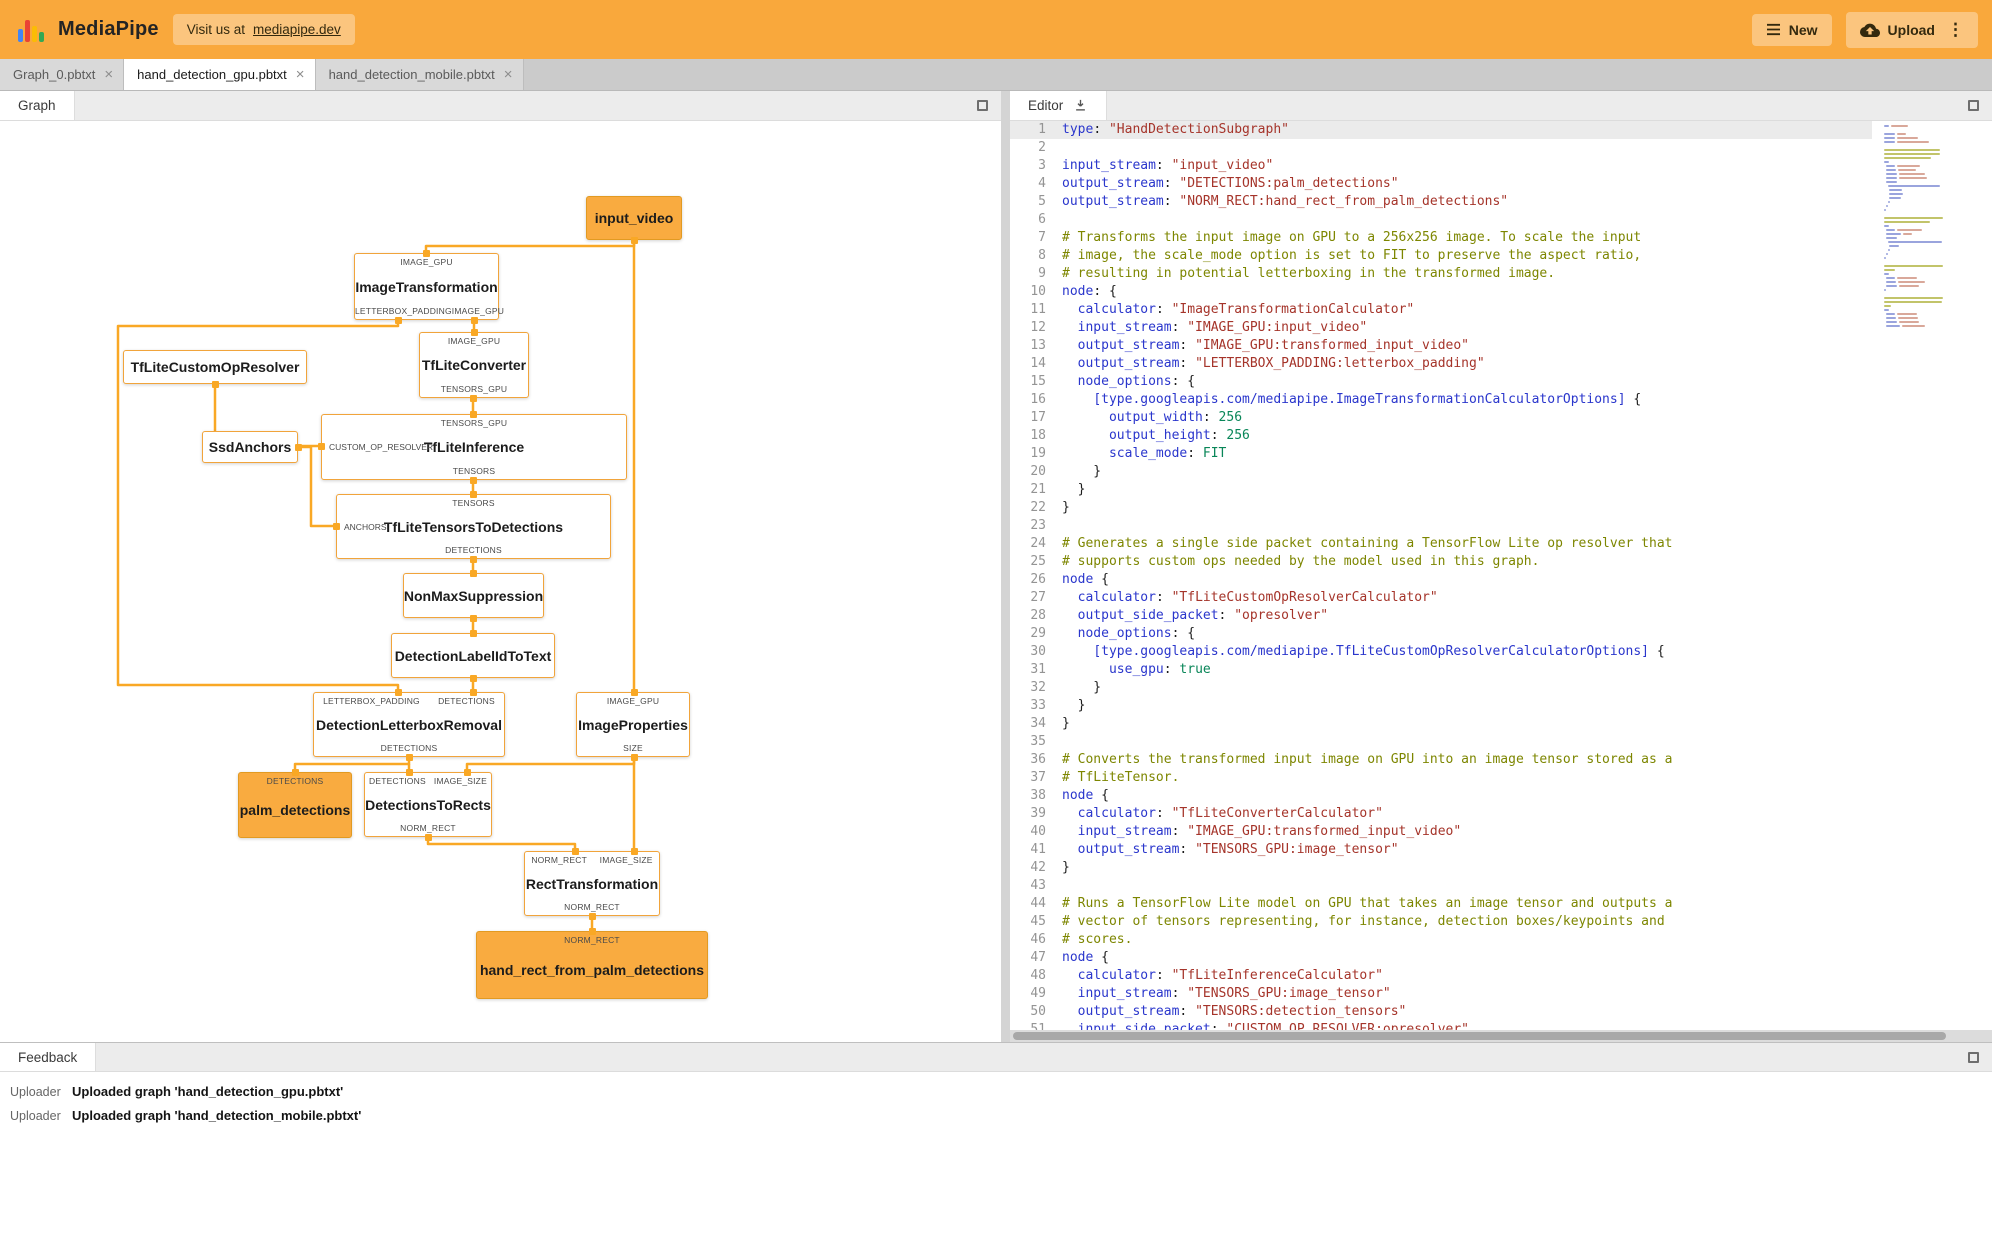  What do you see at coordinates (1038, 435) in the screenshot?
I see `line-number: 18` at bounding box center [1038, 435].